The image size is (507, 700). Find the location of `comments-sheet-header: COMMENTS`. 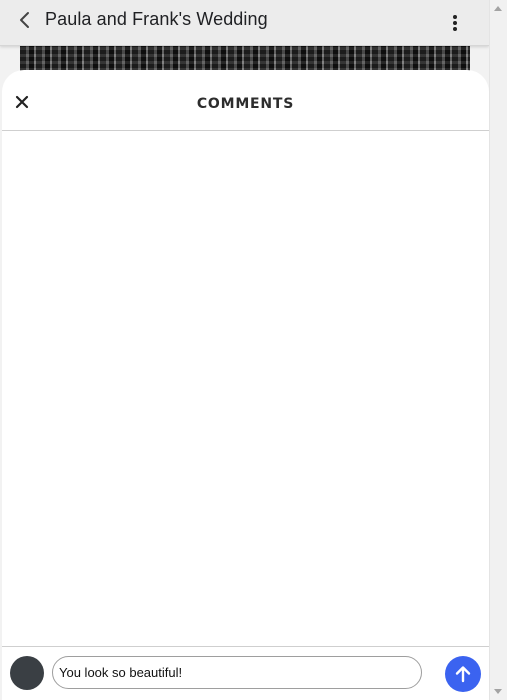

comments-sheet-header: COMMENTS is located at coordinates (245, 100).